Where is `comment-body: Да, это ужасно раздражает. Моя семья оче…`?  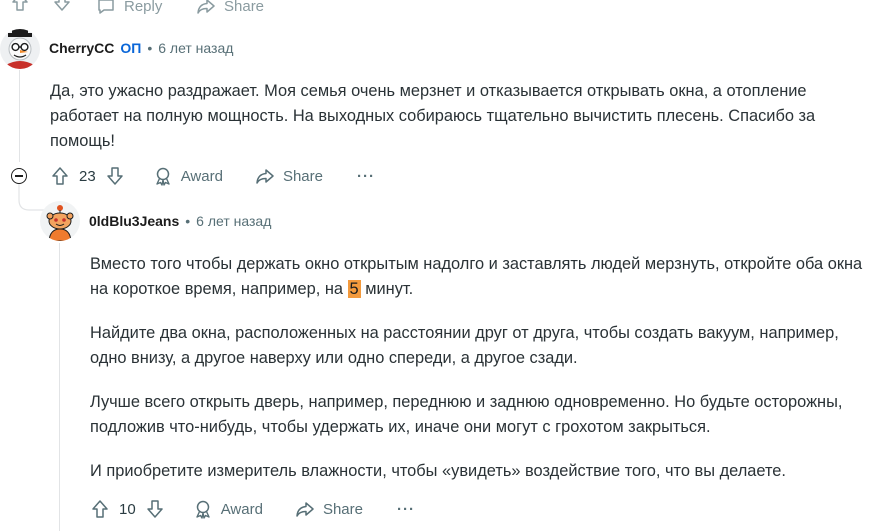 comment-body: Да, это ужасно раздражает. Моя семья оче… is located at coordinates (460, 116).